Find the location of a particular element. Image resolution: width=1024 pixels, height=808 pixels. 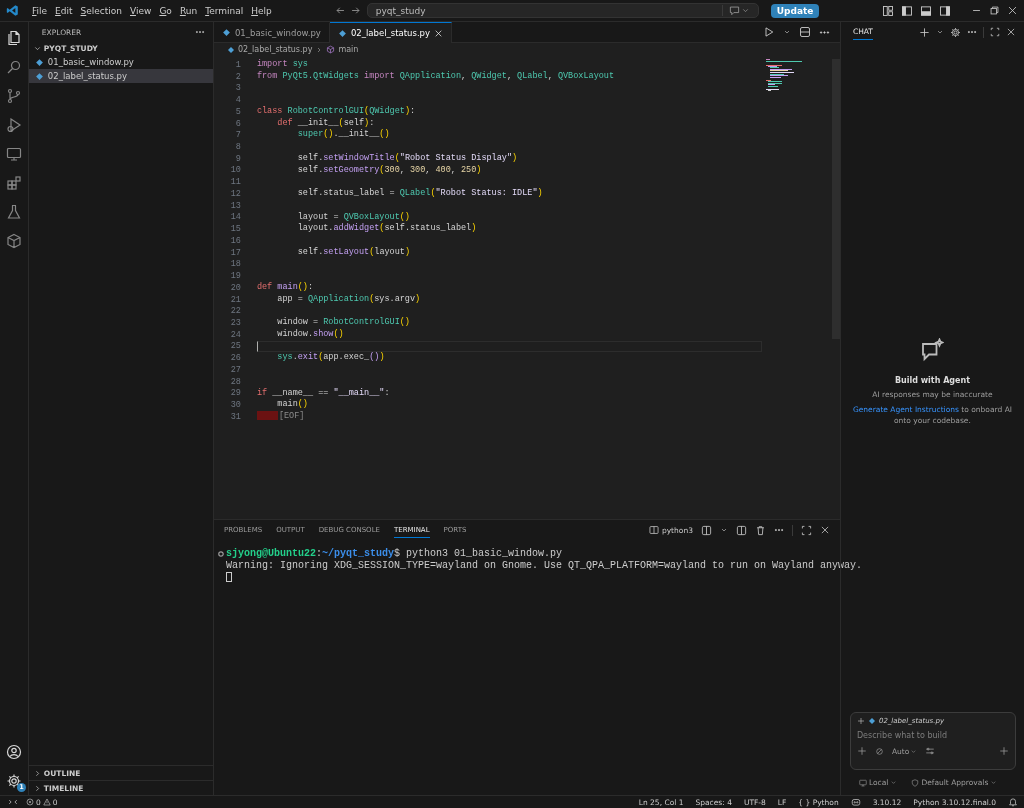

menu-item: Selection is located at coordinates (101, 10).